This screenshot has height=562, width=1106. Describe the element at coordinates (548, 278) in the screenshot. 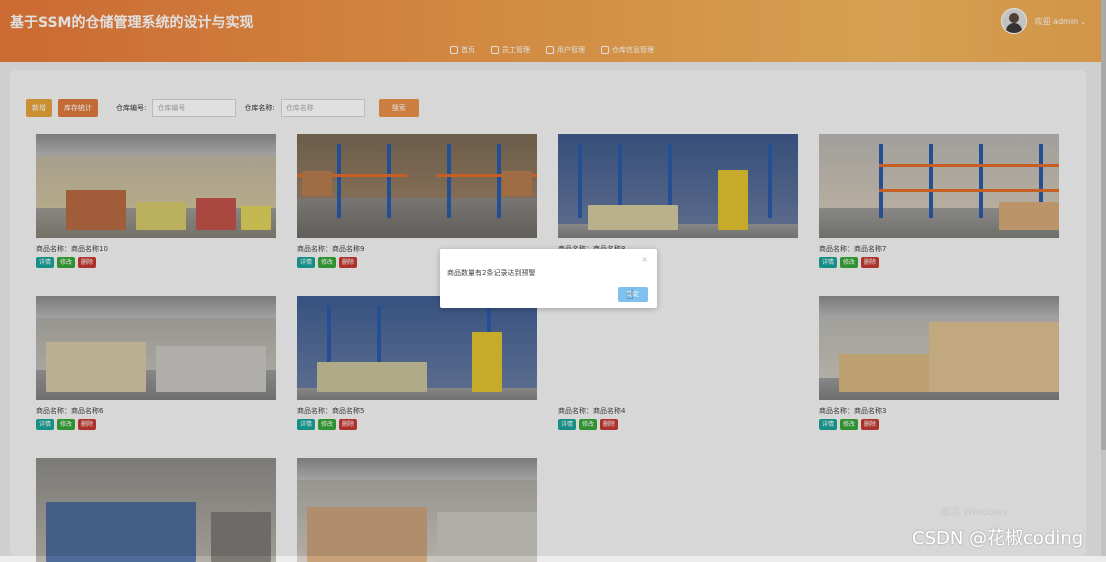

I see `alert-dialog: × 商品数量有2条记录达到预警 确定` at that location.